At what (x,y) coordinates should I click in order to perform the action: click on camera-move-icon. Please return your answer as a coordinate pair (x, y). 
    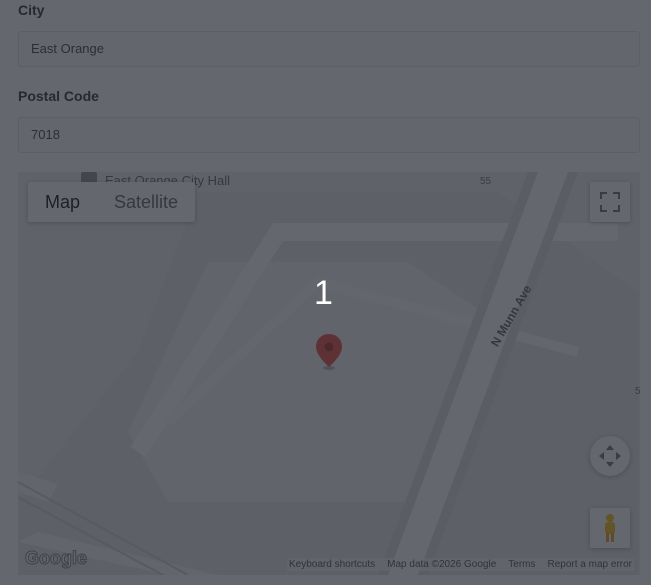
    Looking at the image, I should click on (610, 456).